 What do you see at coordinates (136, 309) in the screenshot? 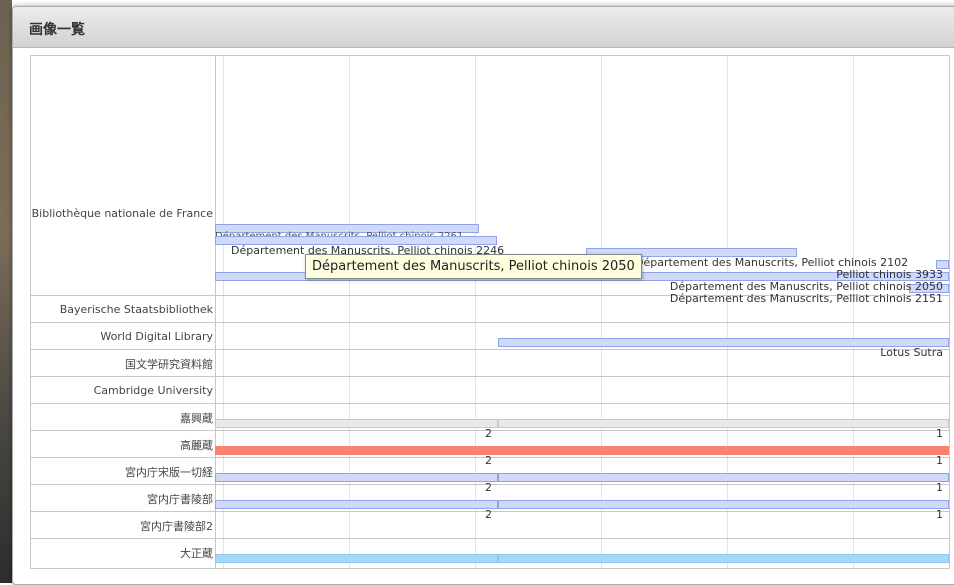
I see `row-label-bsb: Bayerische Staatsbibliothek` at bounding box center [136, 309].